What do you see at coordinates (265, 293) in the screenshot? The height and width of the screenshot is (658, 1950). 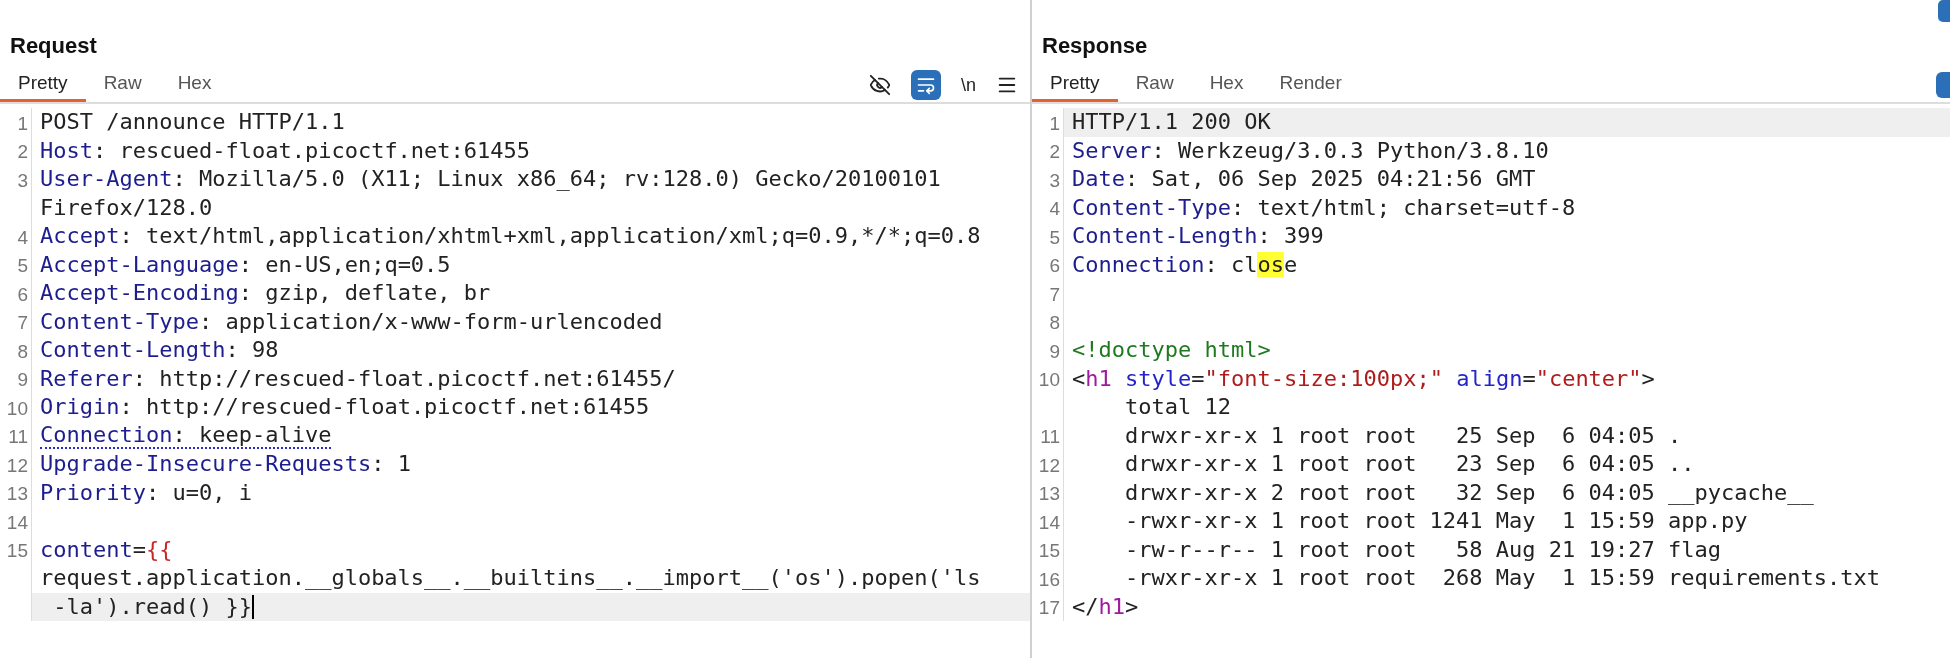 I see `code-line: Accept-Encoding: gzip, deflate, br` at bounding box center [265, 293].